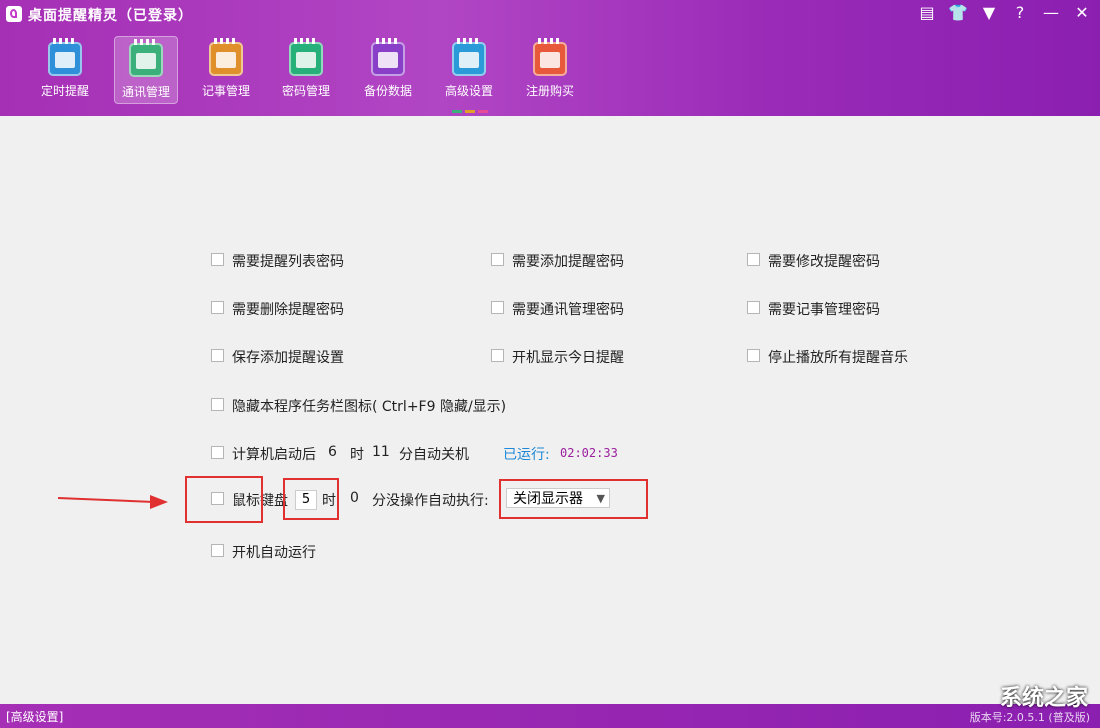 Image resolution: width=1100 pixels, height=728 pixels. Describe the element at coordinates (113, 502) in the screenshot. I see `annotation-arrow-icon` at that location.